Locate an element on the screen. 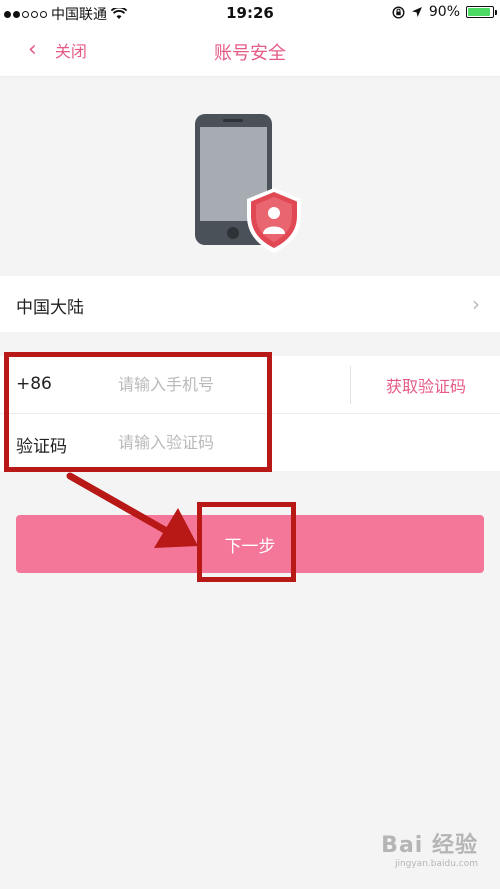 The width and height of the screenshot is (500, 889). annotation-arrow-icon is located at coordinates (132, 510).